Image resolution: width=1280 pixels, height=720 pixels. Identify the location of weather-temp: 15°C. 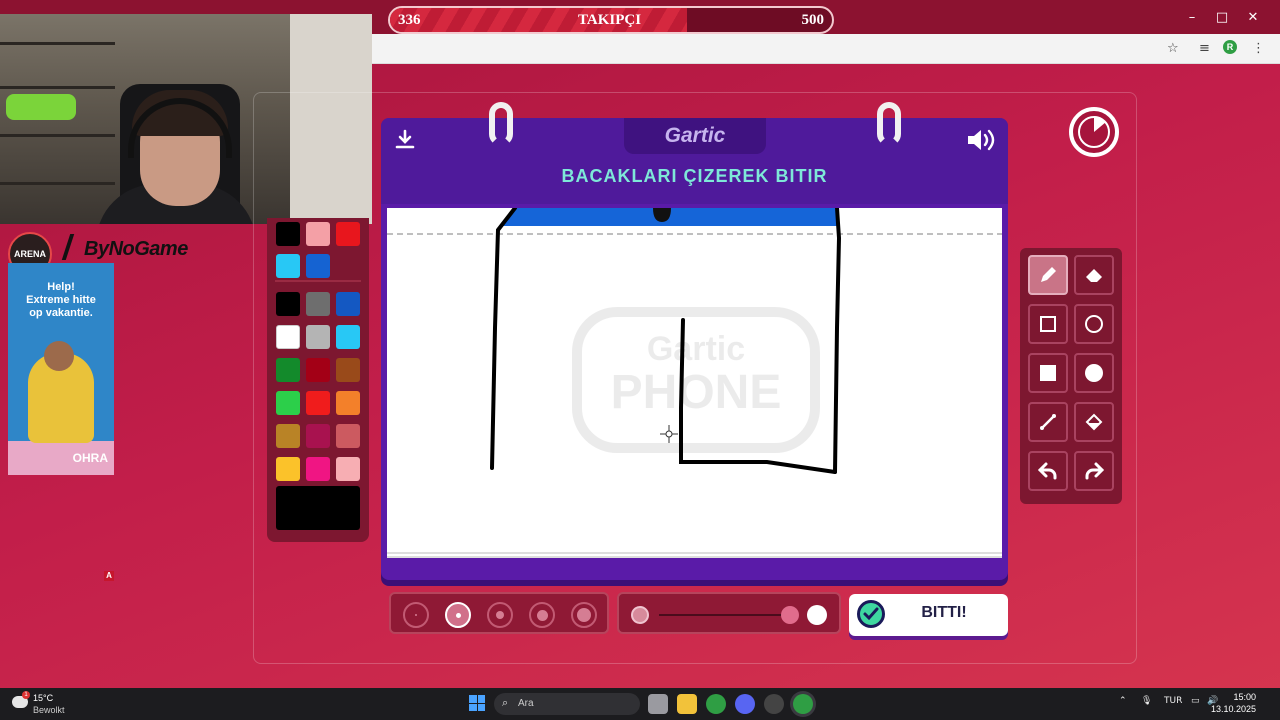
(43, 698).